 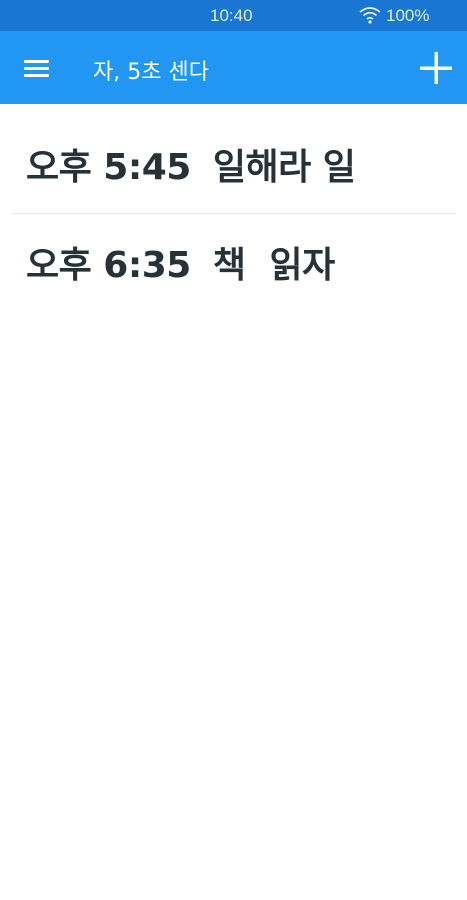 What do you see at coordinates (108, 167) in the screenshot?
I see `list-item-time: 오후 5:45` at bounding box center [108, 167].